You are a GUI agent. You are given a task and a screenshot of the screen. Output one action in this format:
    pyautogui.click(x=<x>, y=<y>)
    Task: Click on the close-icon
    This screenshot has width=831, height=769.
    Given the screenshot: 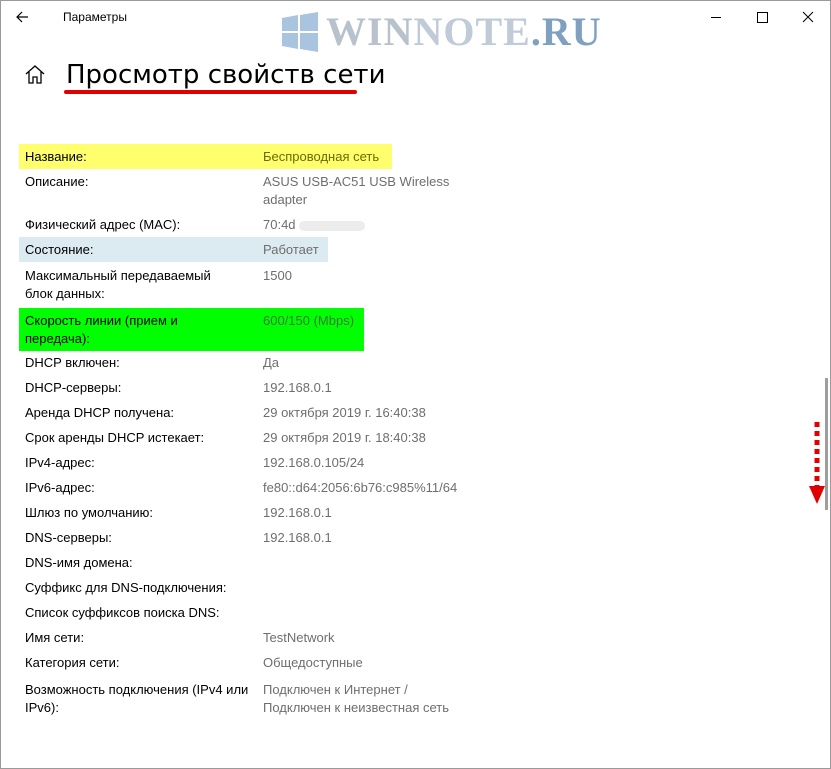 What is the action you would take?
    pyautogui.click(x=808, y=17)
    